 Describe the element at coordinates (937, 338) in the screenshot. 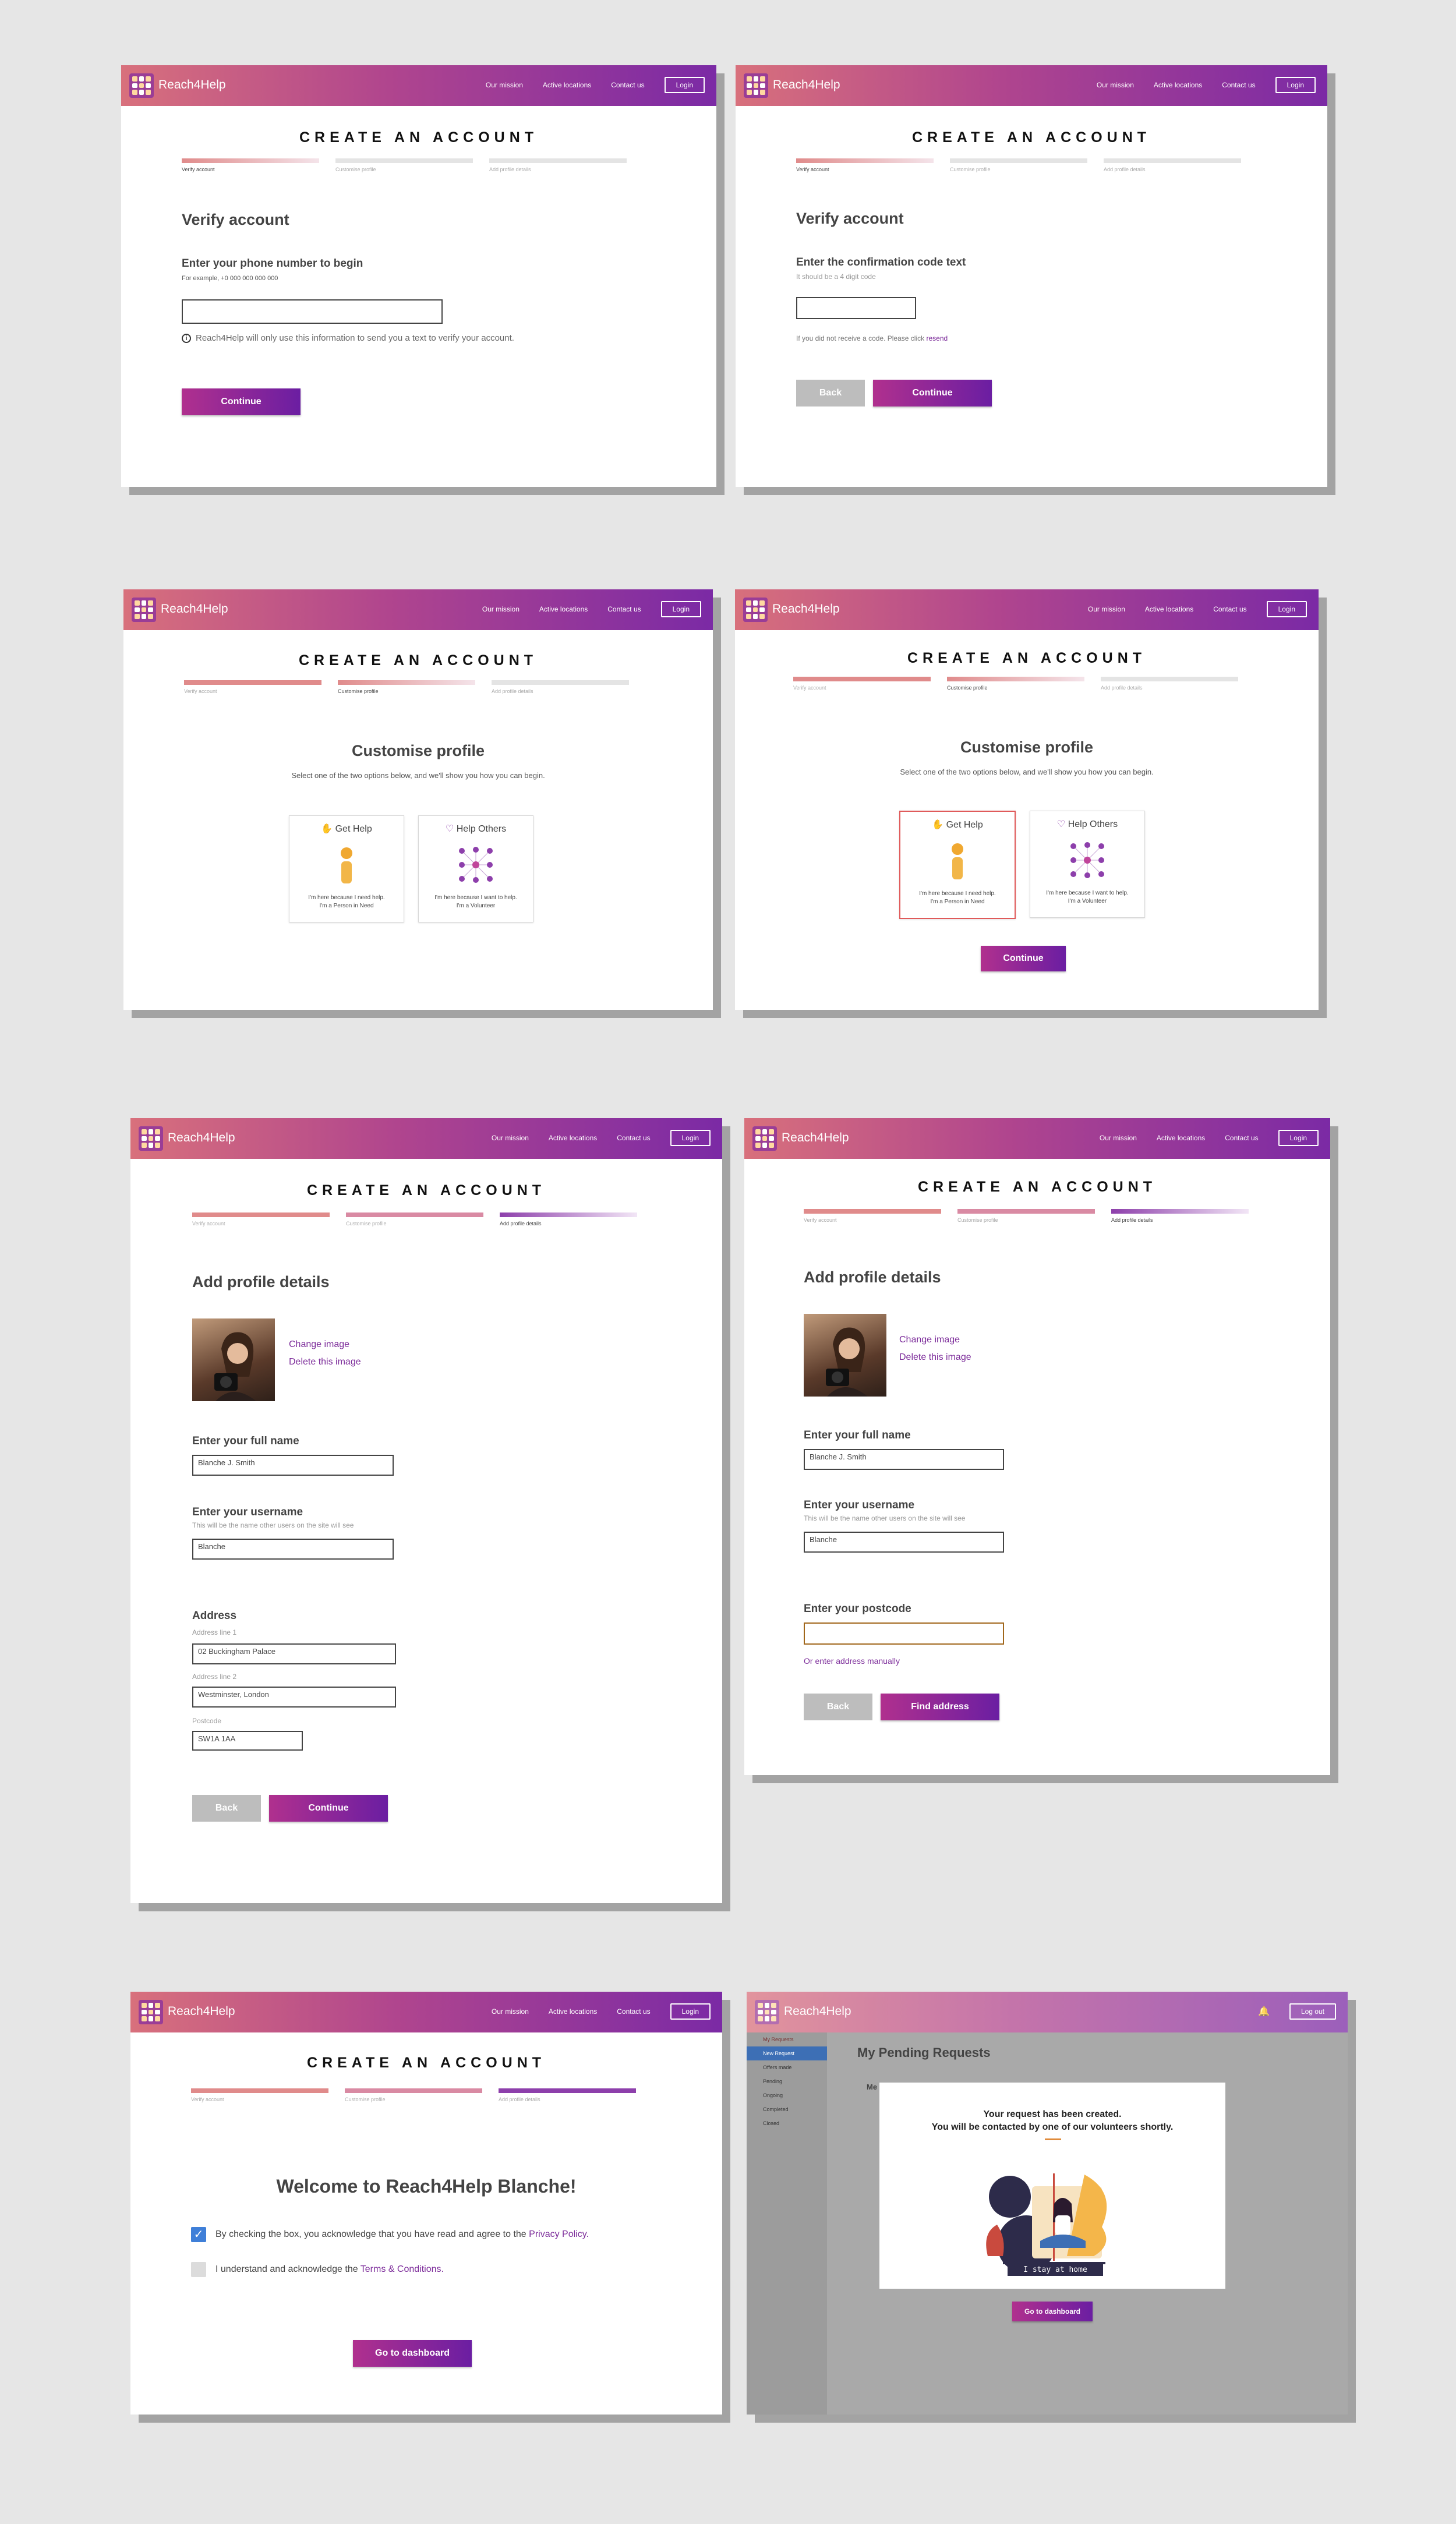

I see `resend-link: resend` at that location.